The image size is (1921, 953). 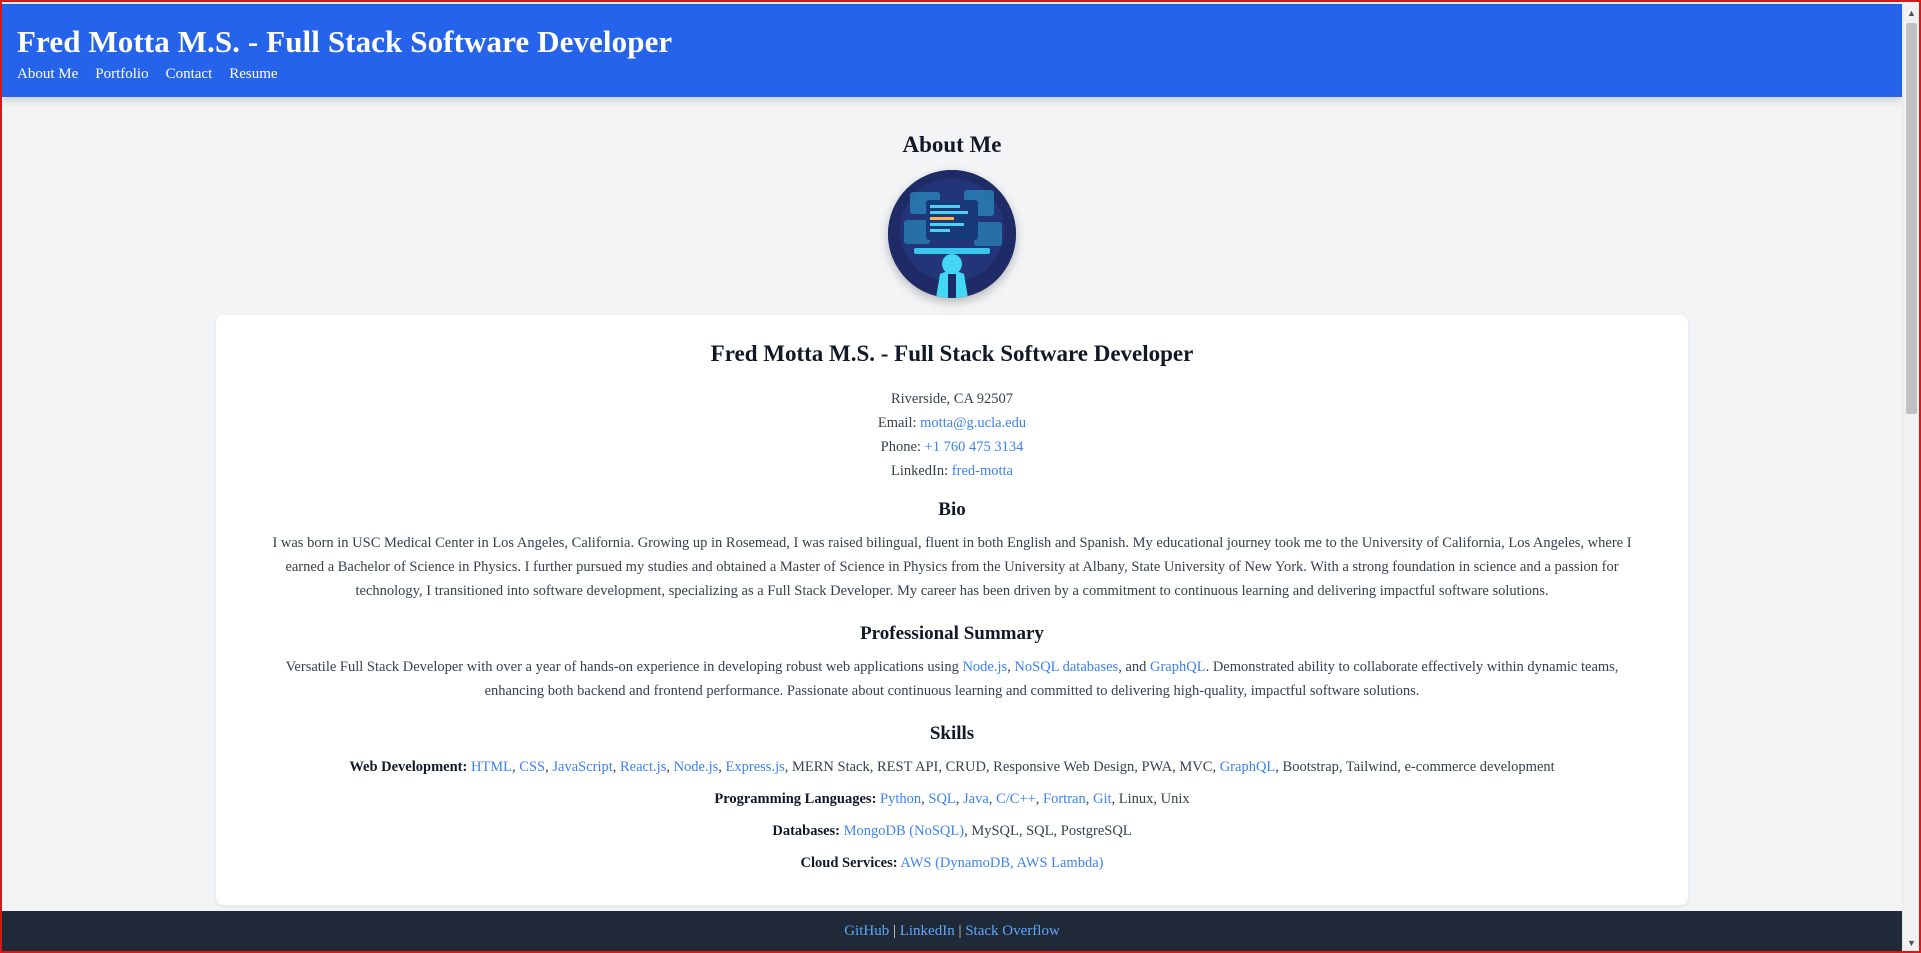 I want to click on skill-link-html: HTML, so click(x=491, y=767).